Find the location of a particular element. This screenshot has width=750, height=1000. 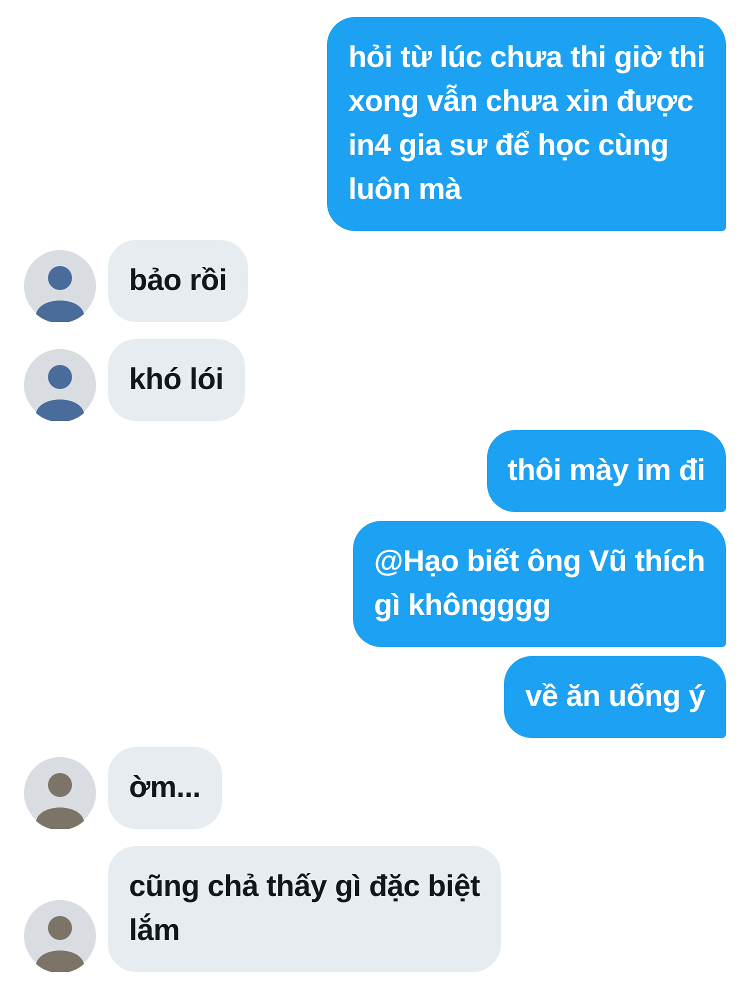

message-text: @Hạo biết ông Vũ thích is located at coordinates (539, 562).